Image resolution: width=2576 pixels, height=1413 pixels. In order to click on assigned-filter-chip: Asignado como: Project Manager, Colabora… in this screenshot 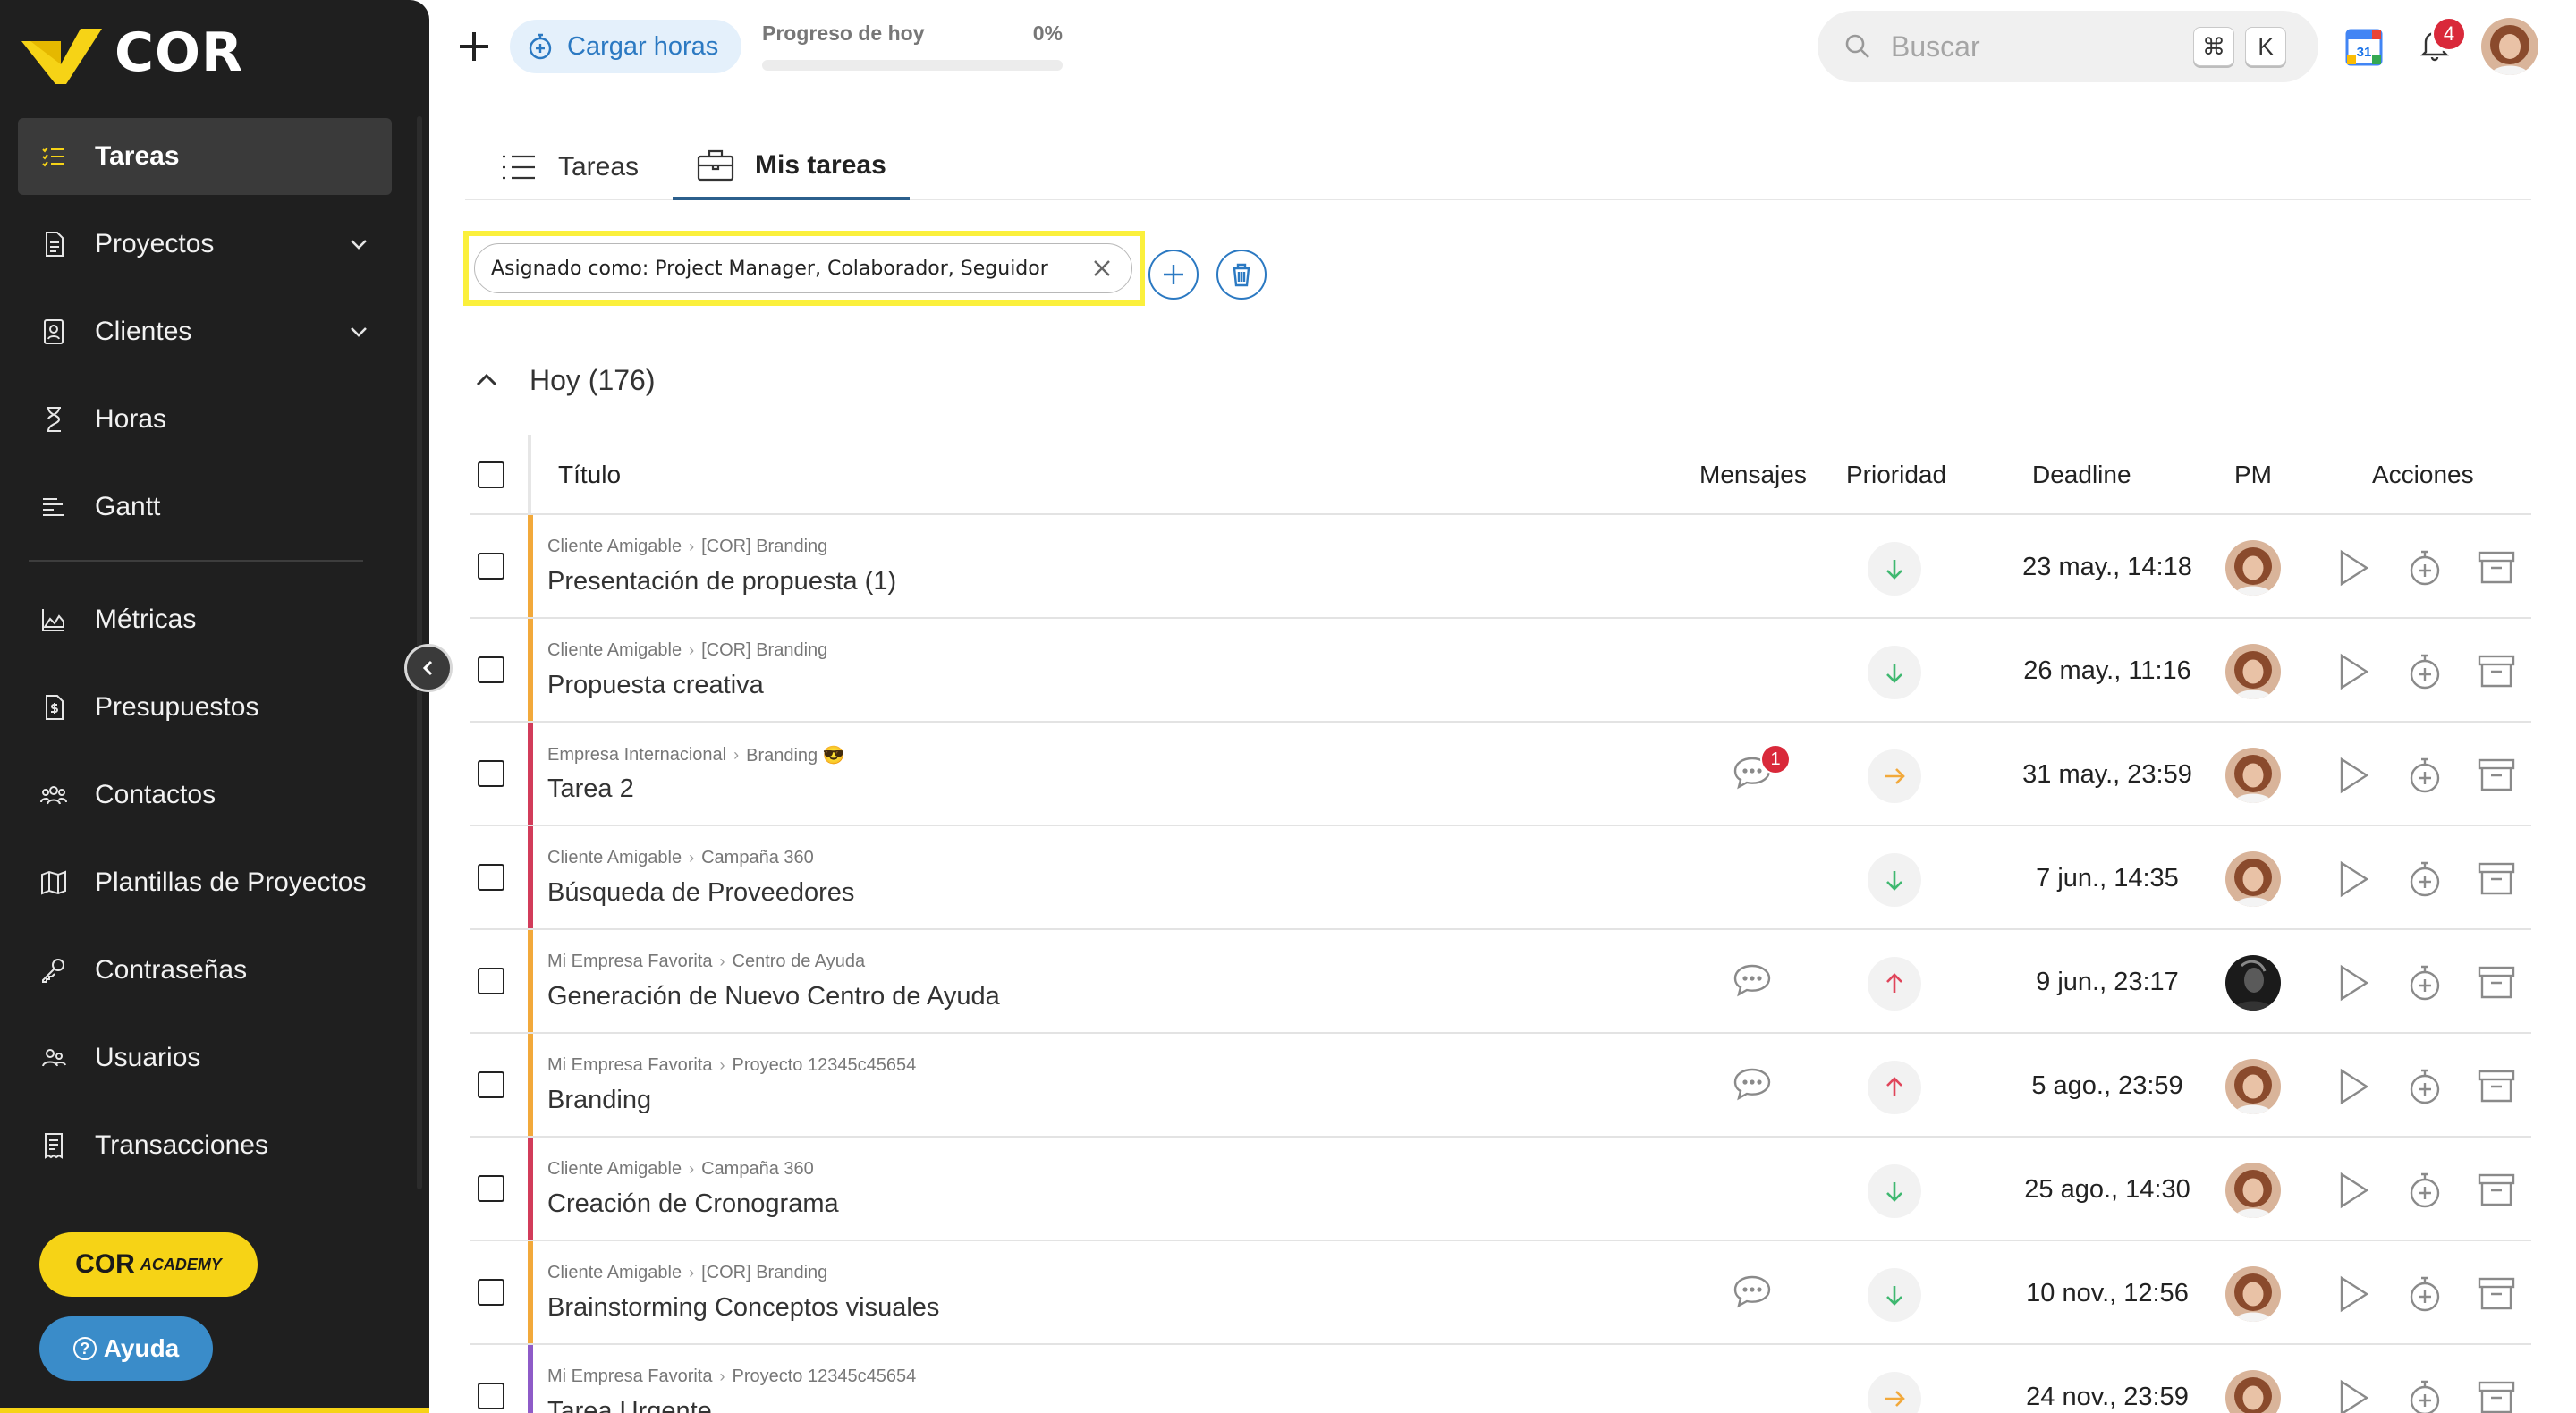, I will do `click(803, 268)`.